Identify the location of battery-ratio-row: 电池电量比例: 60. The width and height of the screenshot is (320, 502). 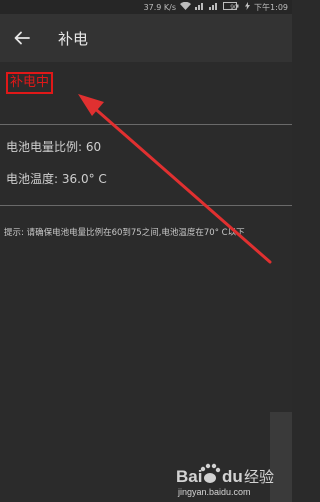
(53, 146).